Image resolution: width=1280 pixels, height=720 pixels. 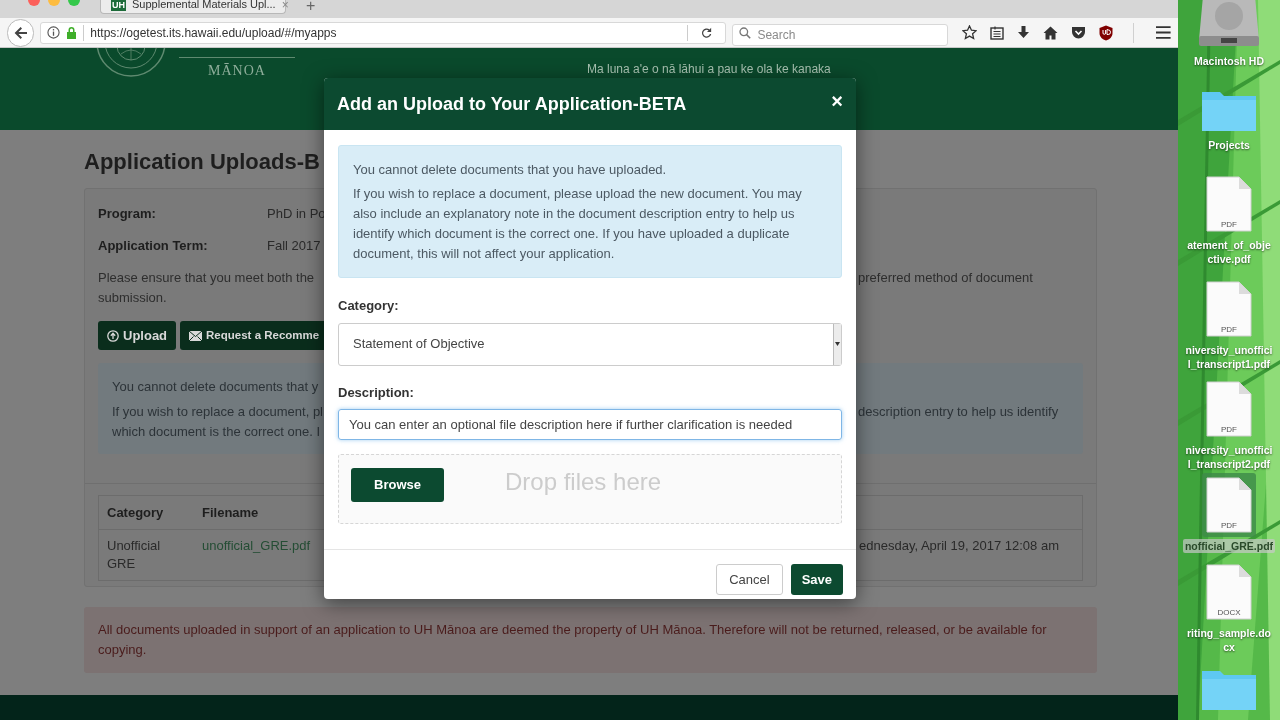 I want to click on back-button, so click(x=21, y=32).